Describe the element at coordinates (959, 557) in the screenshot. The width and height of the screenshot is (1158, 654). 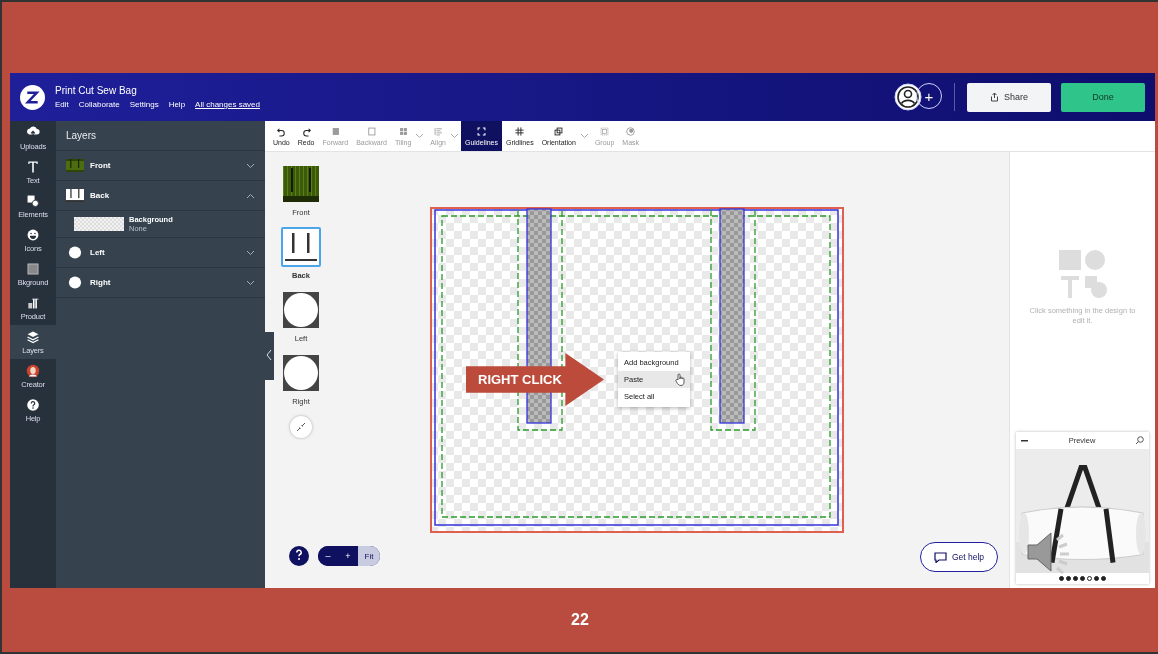
I see `get-help-button: Get help` at that location.